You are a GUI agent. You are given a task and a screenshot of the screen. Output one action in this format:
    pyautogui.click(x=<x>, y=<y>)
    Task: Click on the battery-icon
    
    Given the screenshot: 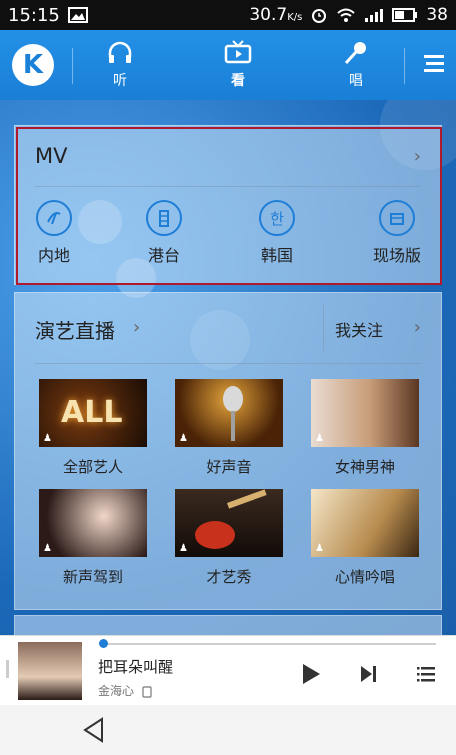 What is the action you would take?
    pyautogui.click(x=405, y=15)
    